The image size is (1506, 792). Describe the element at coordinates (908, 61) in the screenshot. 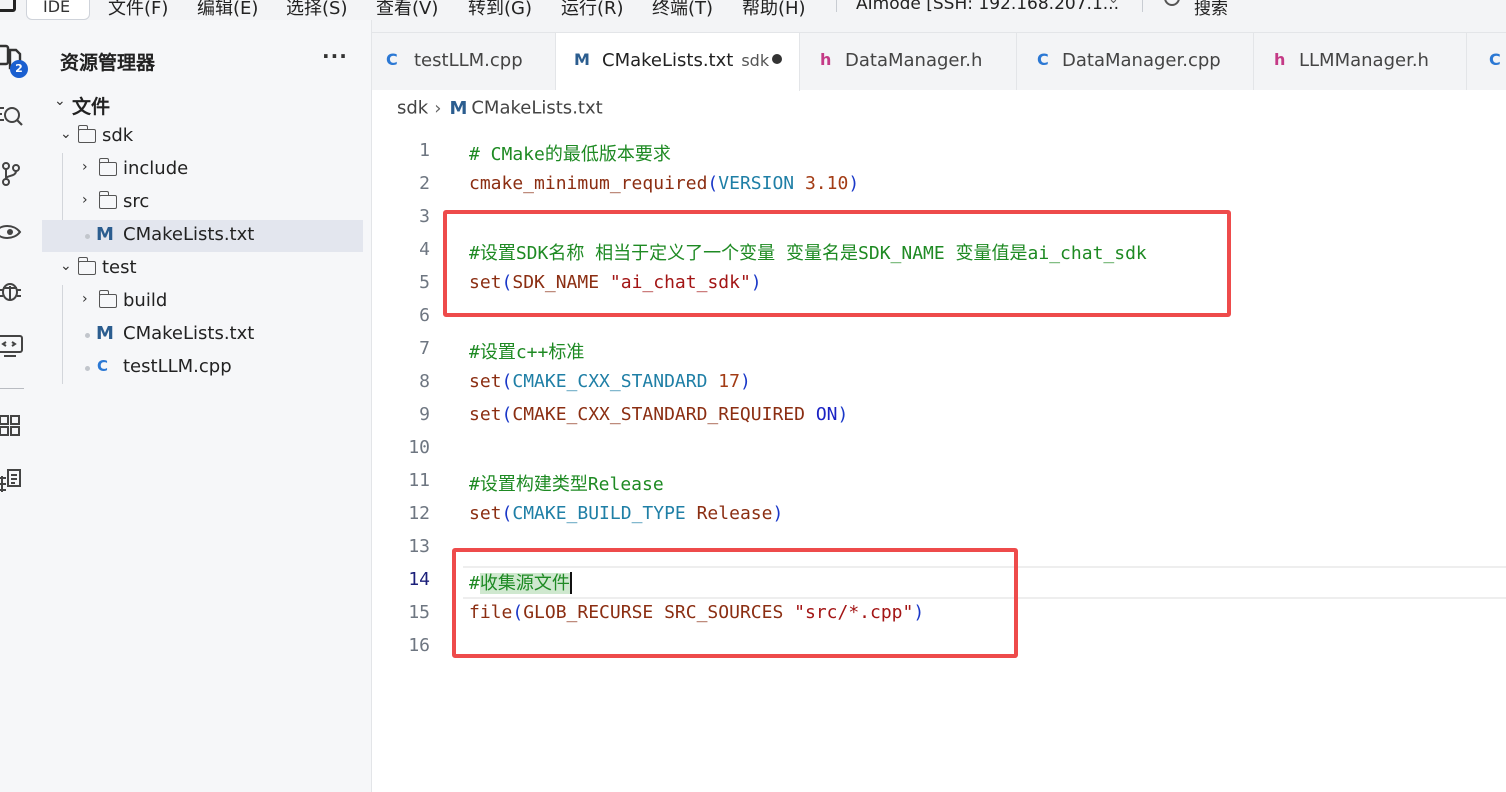

I see `tab-datamanager-h: h DataManager.h` at that location.